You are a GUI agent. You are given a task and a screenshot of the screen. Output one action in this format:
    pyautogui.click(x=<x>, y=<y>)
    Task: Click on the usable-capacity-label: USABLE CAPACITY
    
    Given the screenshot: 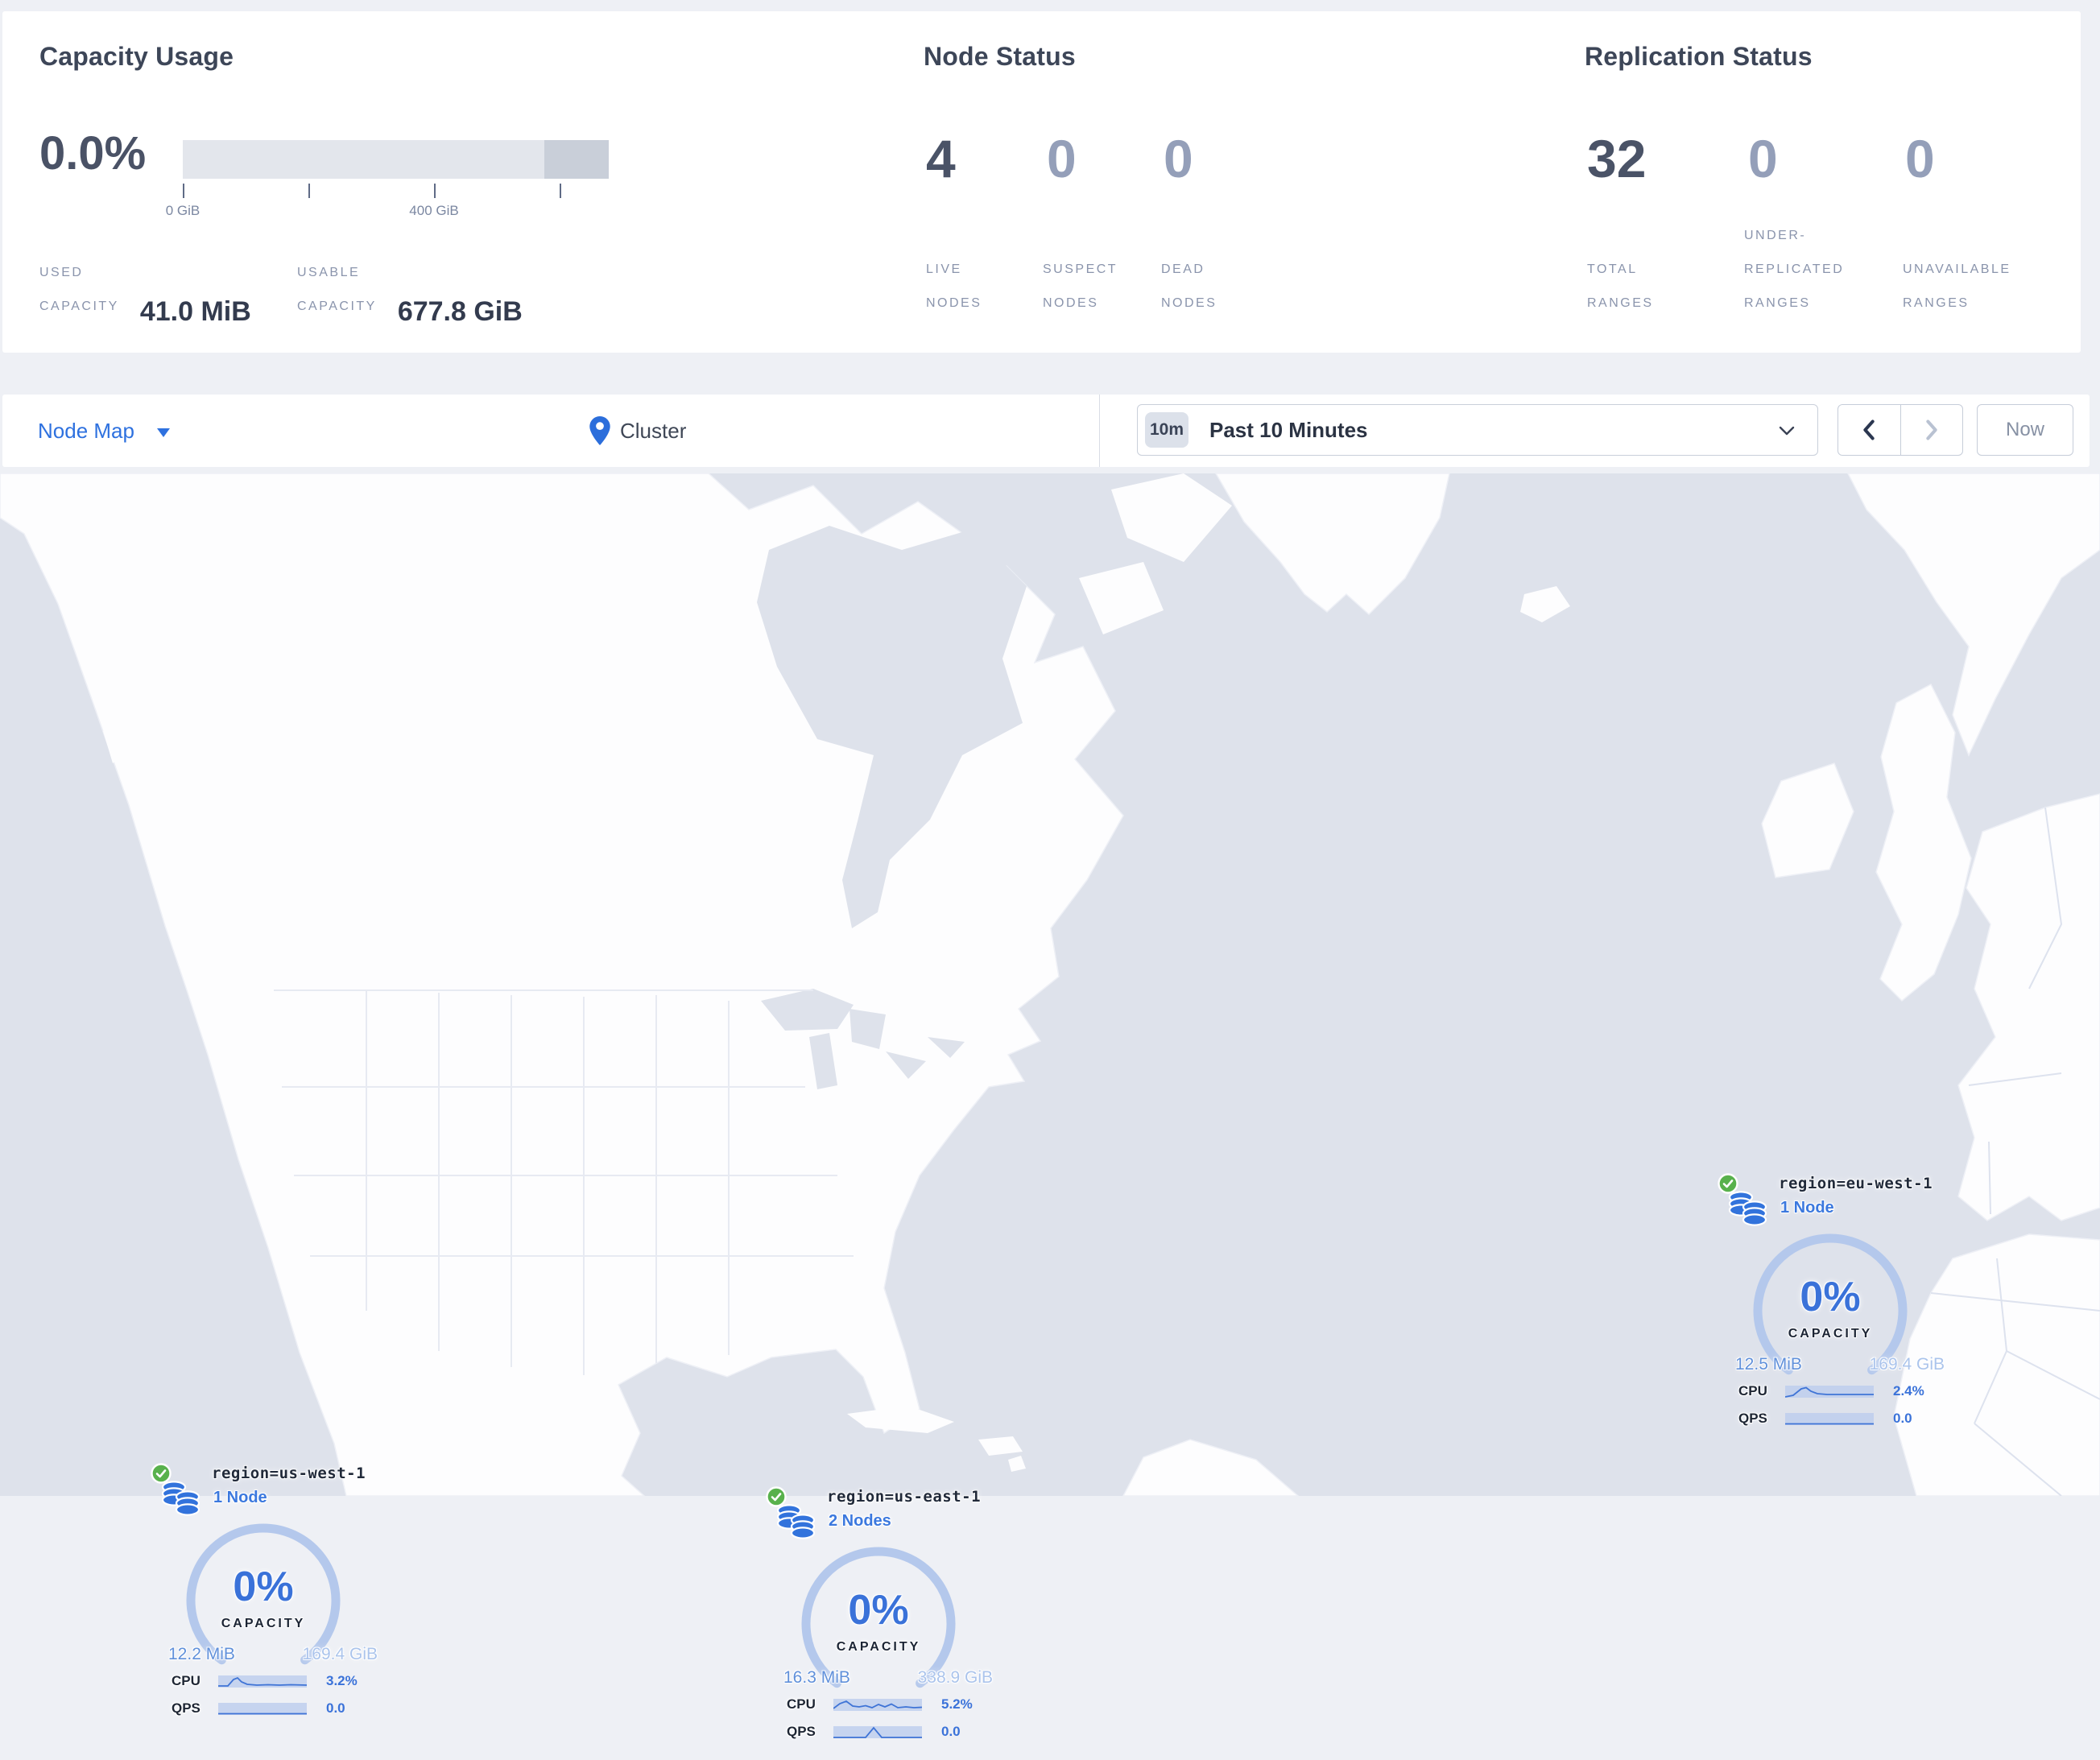 What is the action you would take?
    pyautogui.click(x=337, y=289)
    